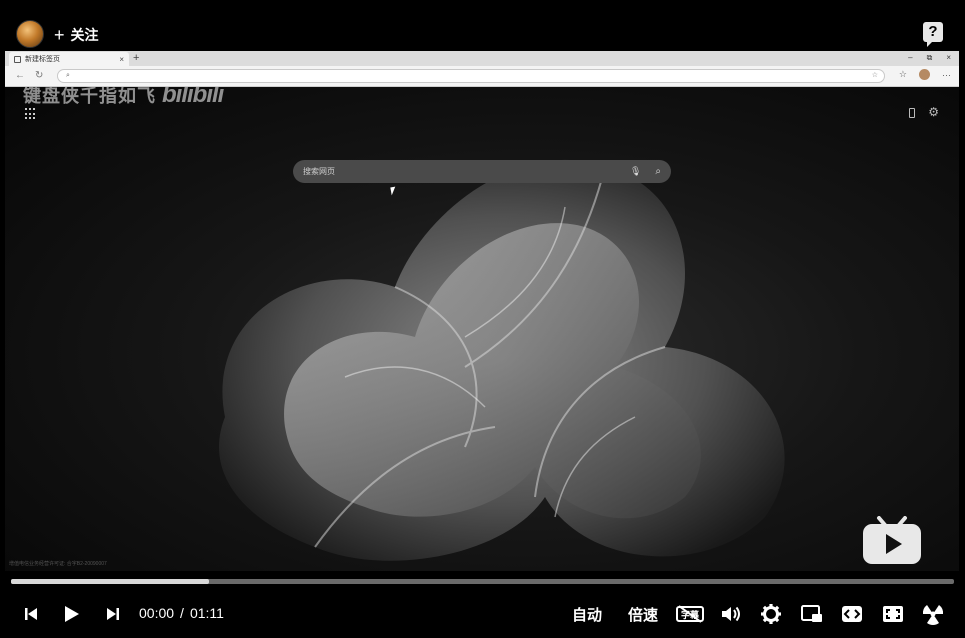  I want to click on widescreen-button, so click(852, 614).